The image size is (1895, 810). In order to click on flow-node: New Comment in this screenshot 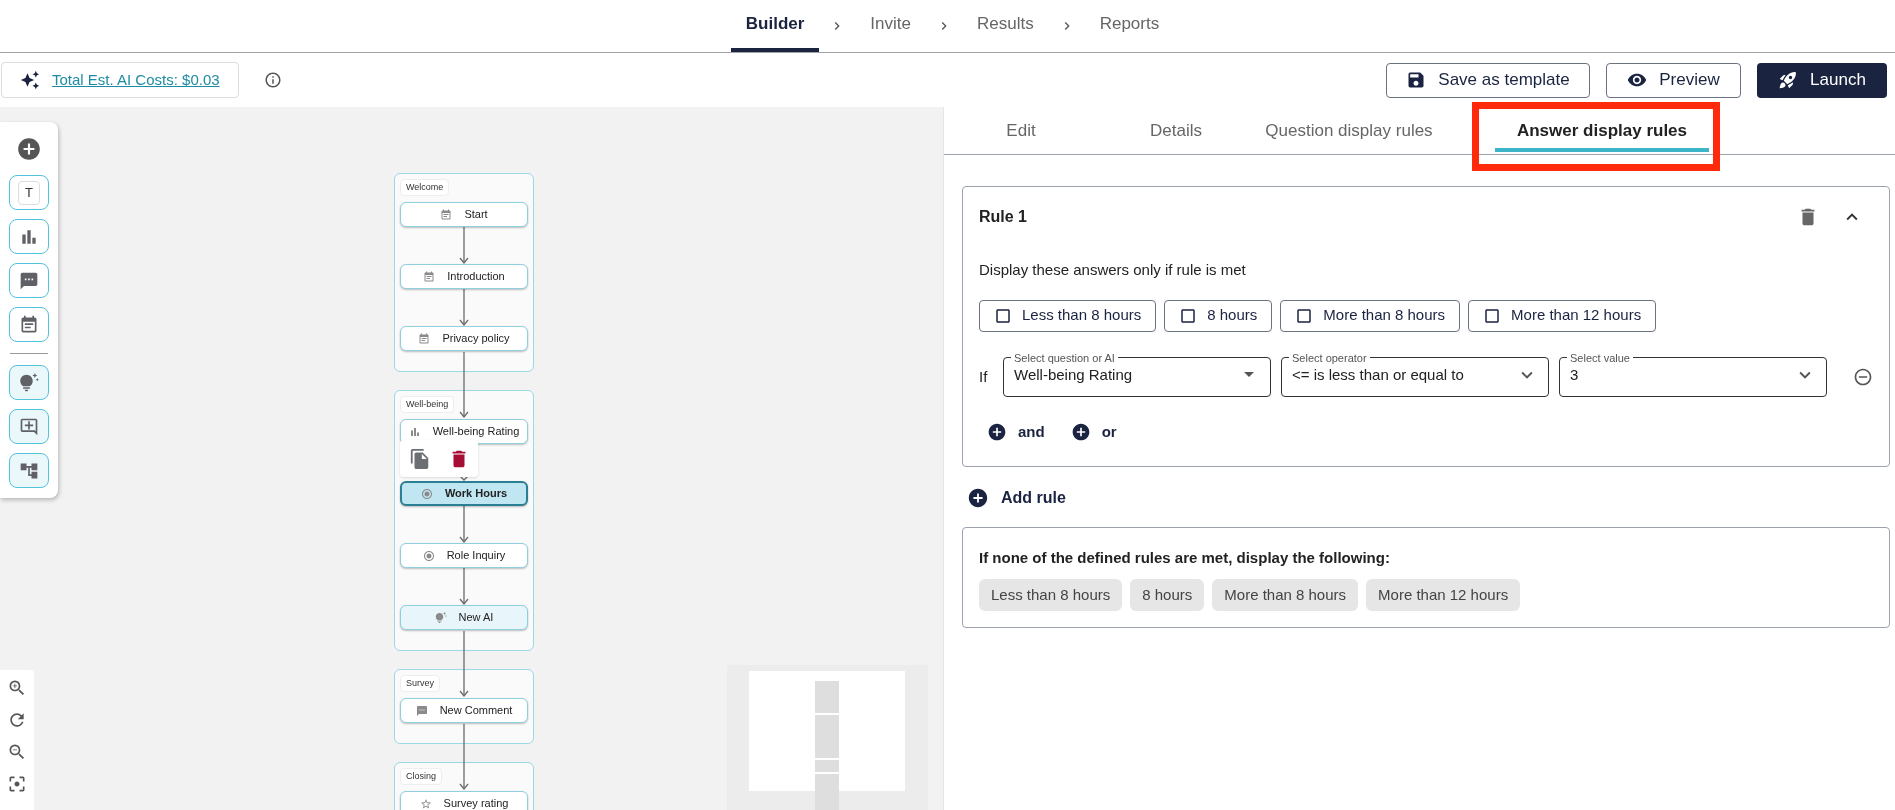, I will do `click(464, 710)`.